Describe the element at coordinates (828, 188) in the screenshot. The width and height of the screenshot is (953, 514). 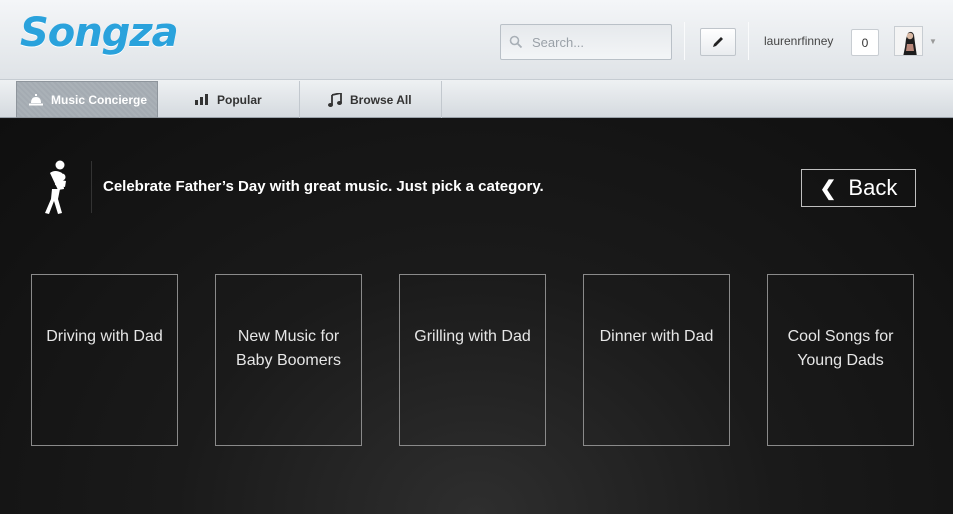
I see `chevron-left-icon: ❮` at that location.